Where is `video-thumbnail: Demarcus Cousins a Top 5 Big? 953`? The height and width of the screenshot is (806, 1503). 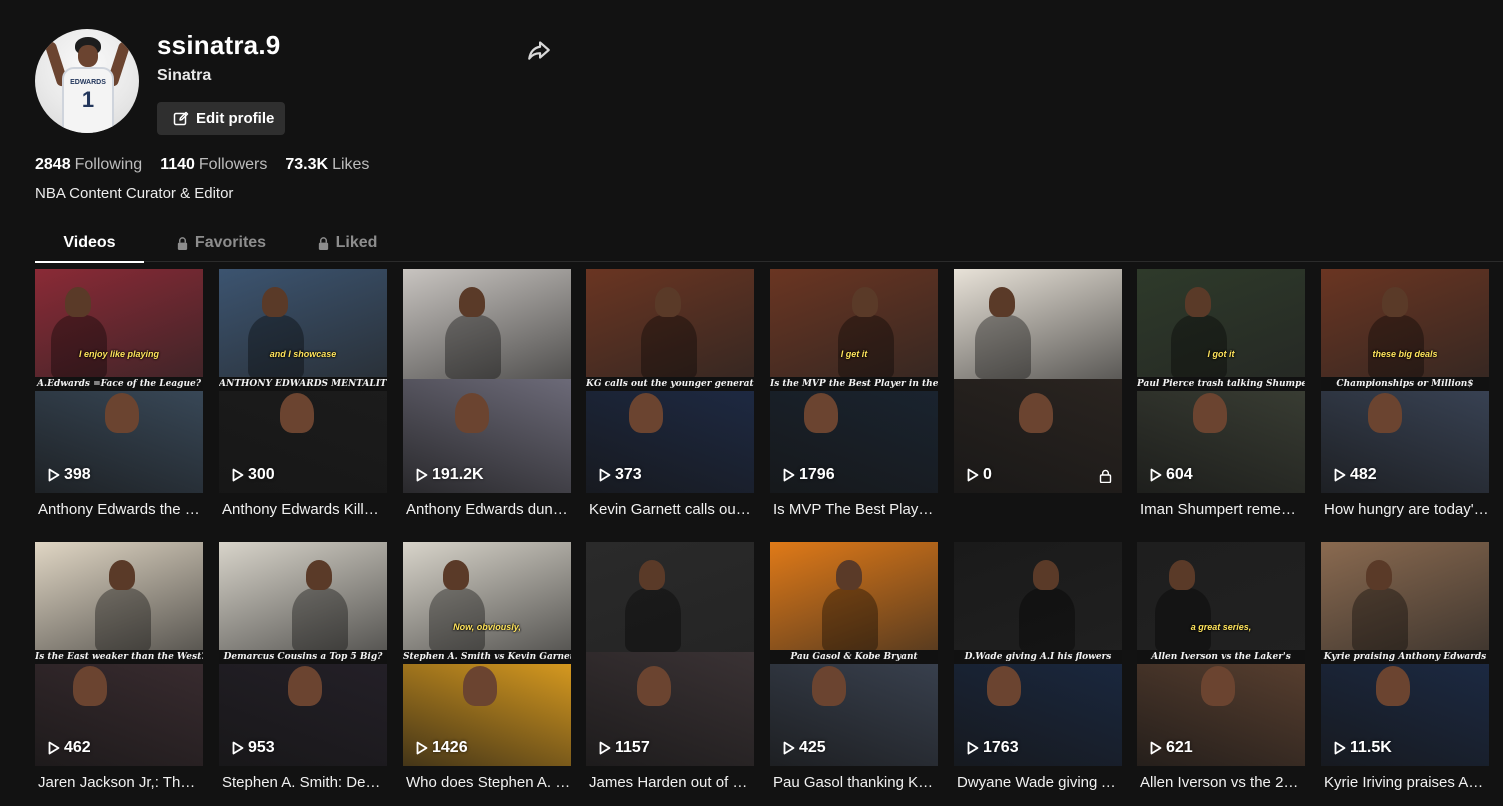
video-thumbnail: Demarcus Cousins a Top 5 Big? 953 is located at coordinates (303, 654).